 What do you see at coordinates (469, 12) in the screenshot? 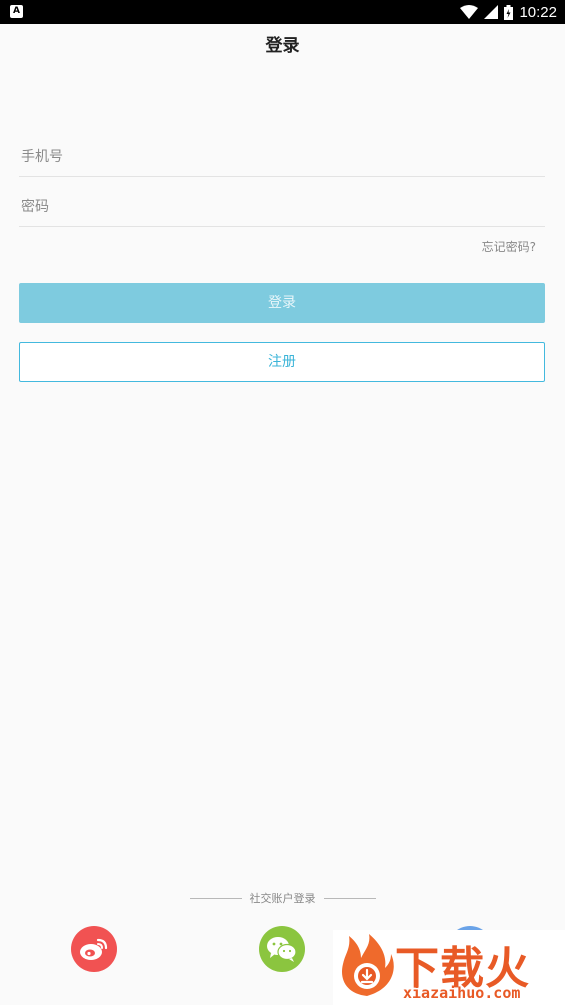
I see `wifi-icon` at bounding box center [469, 12].